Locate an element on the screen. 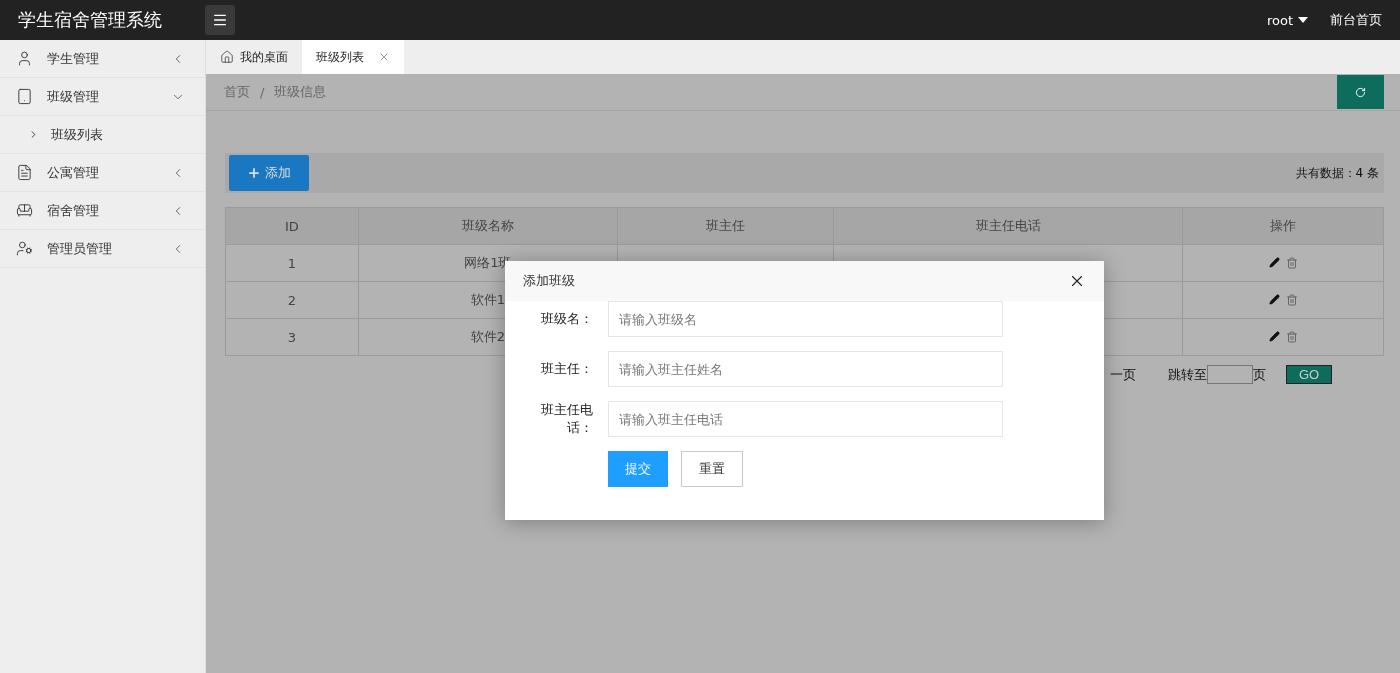 This screenshot has width=1400, height=673. sidebar-subitem: 班级列表 is located at coordinates (102, 135).